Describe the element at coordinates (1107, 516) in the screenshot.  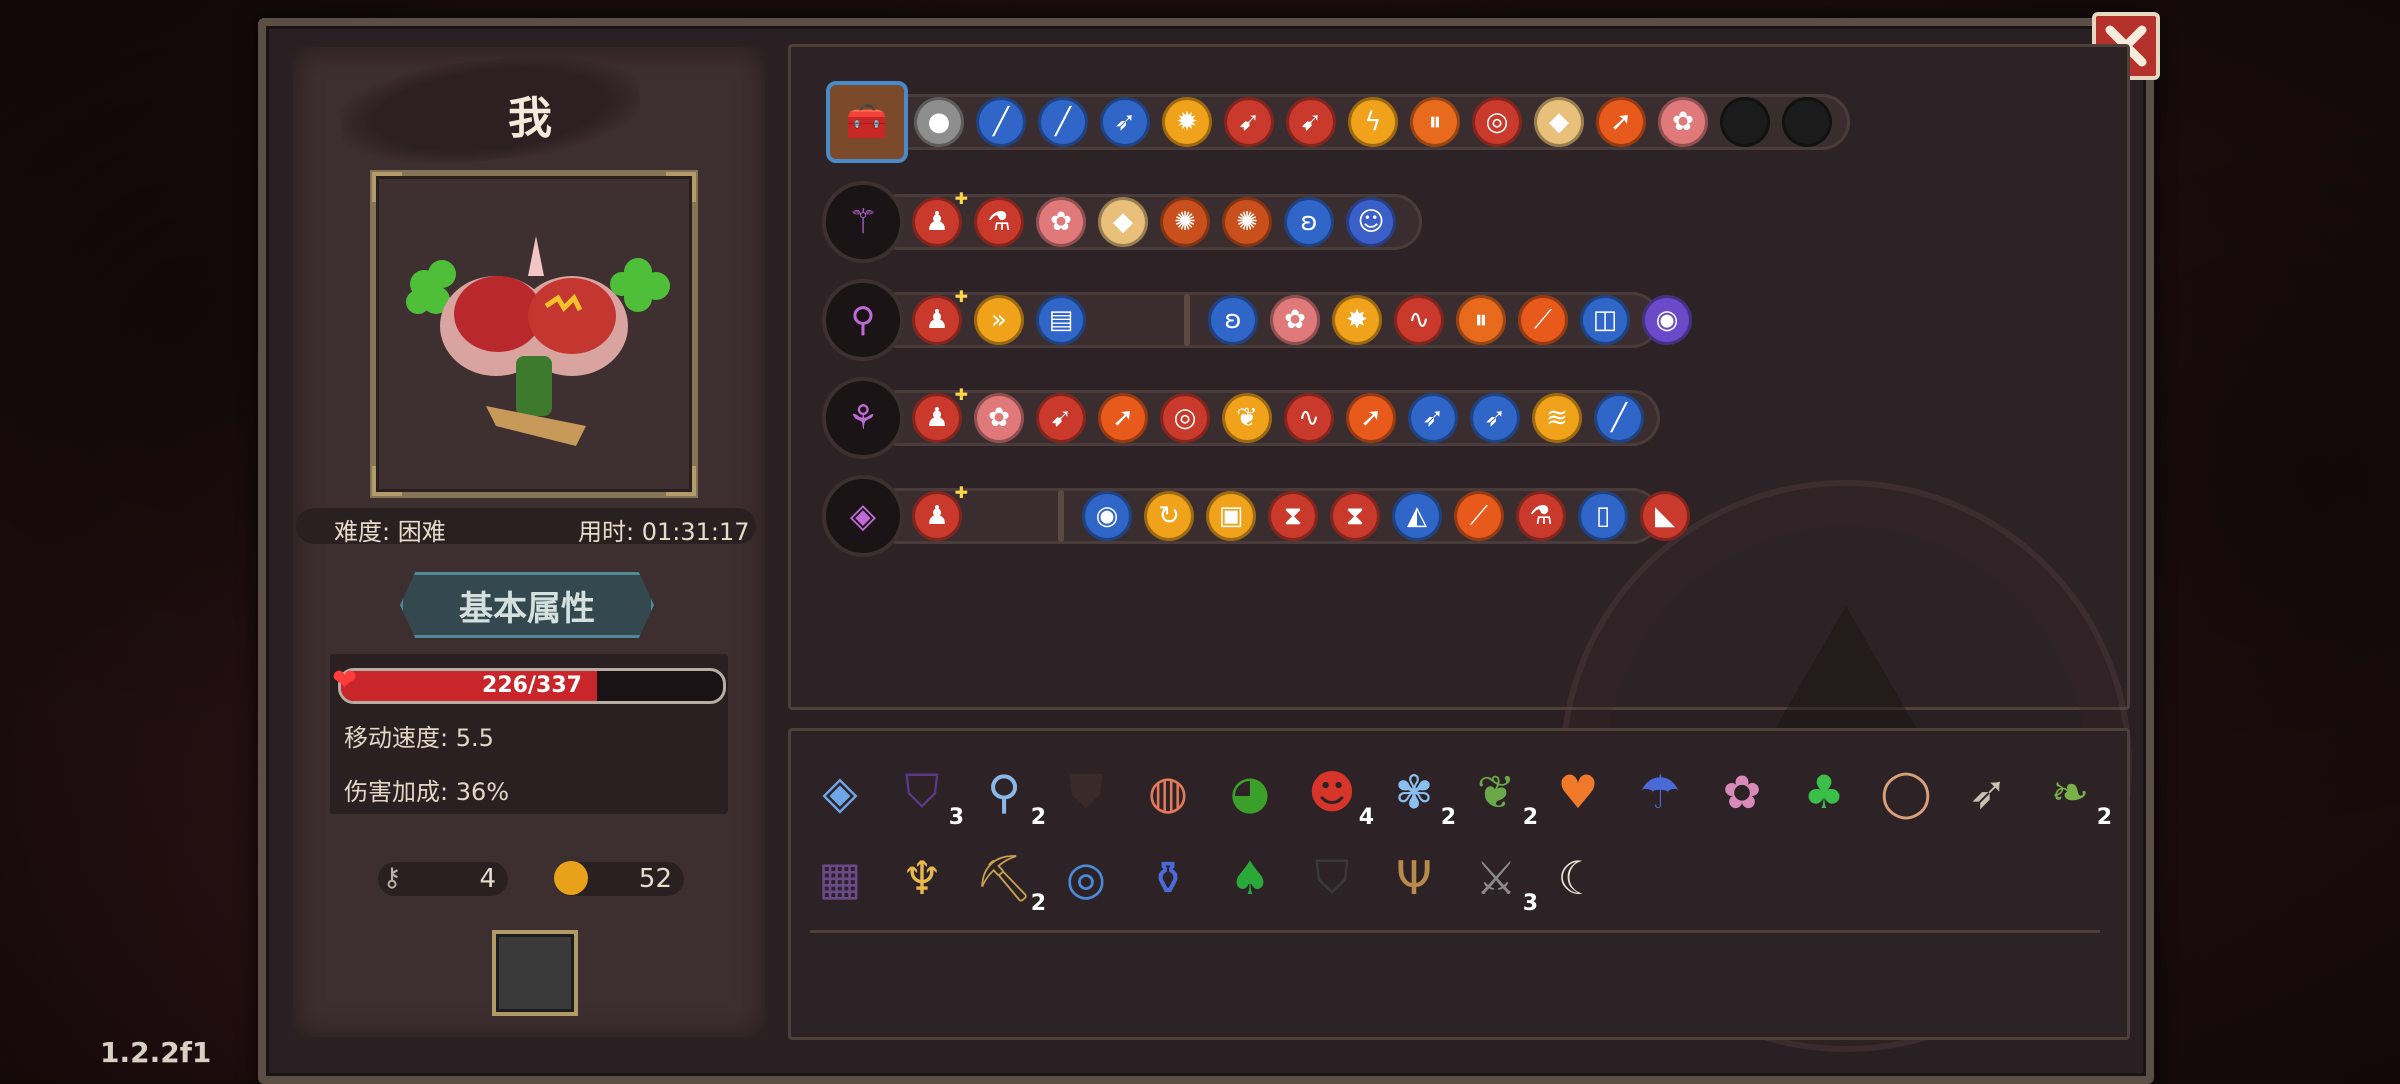
I see `eye-upgrade-icon: ◉` at that location.